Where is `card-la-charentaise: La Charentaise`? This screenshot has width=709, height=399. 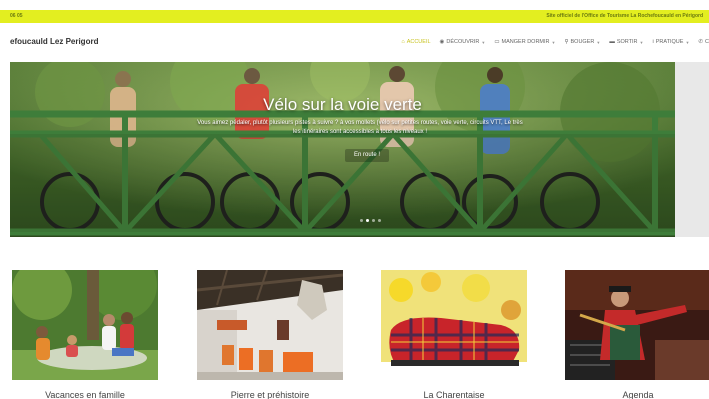
card-la-charentaise: La Charentaise is located at coordinates (454, 334).